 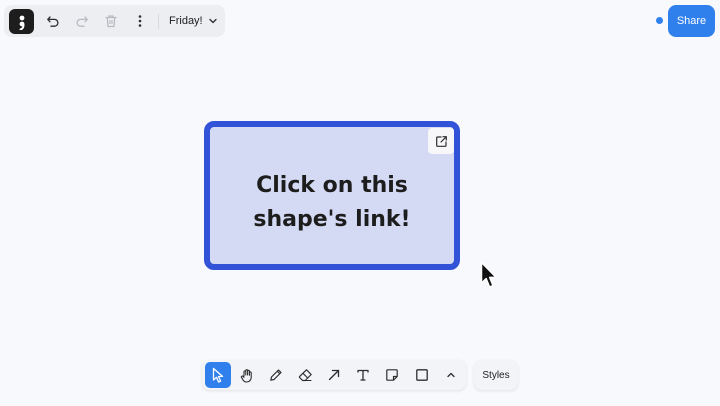 What do you see at coordinates (186, 21) in the screenshot?
I see `page-name: Friday!` at bounding box center [186, 21].